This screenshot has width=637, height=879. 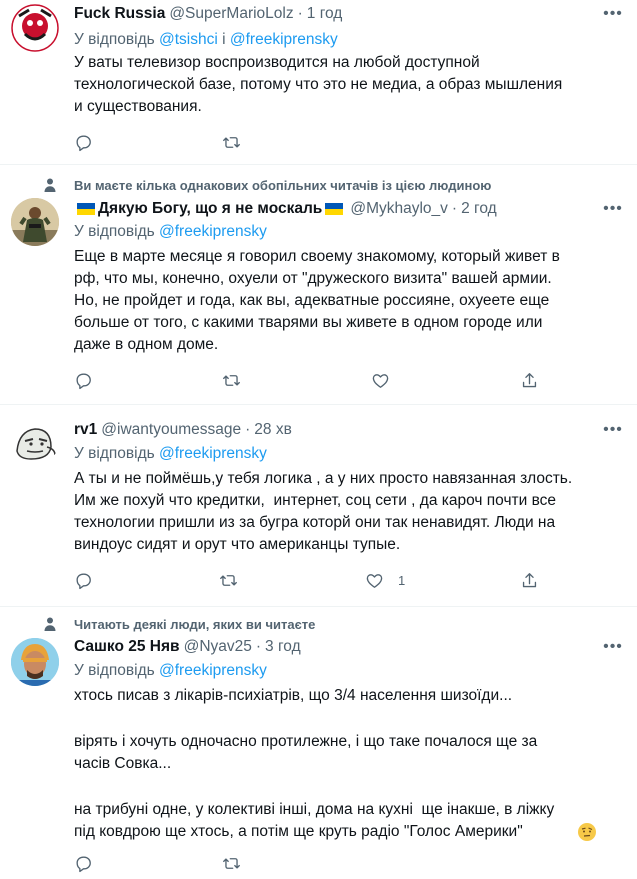 I want to click on social-context: Читають деякі люди, яких ви читаєте, so click(x=194, y=624).